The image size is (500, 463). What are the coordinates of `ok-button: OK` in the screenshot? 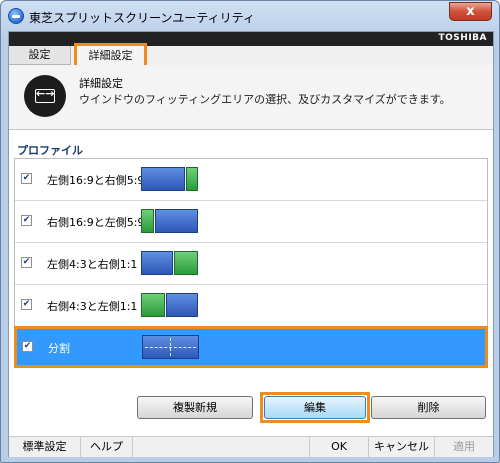 It's located at (339, 447).